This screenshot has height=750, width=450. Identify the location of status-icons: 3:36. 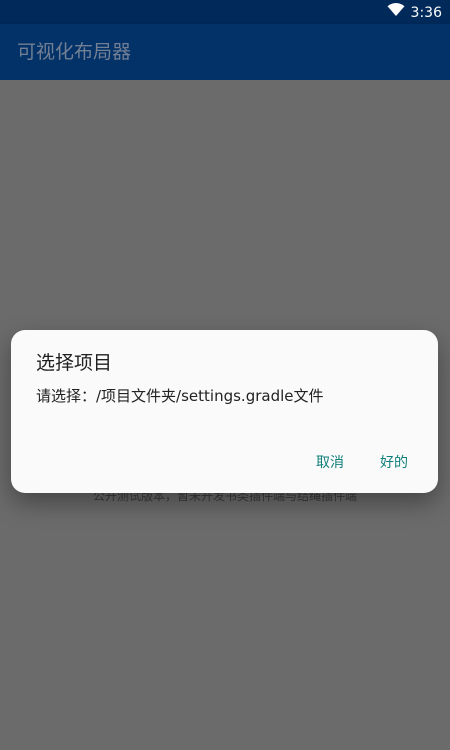
(414, 12).